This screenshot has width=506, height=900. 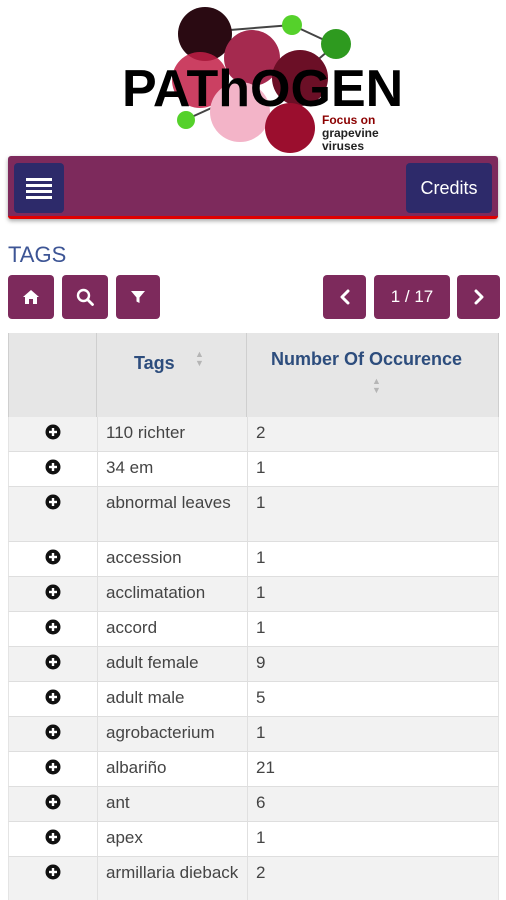 What do you see at coordinates (172, 878) in the screenshot?
I see `tag-cell: armillaria dieback` at bounding box center [172, 878].